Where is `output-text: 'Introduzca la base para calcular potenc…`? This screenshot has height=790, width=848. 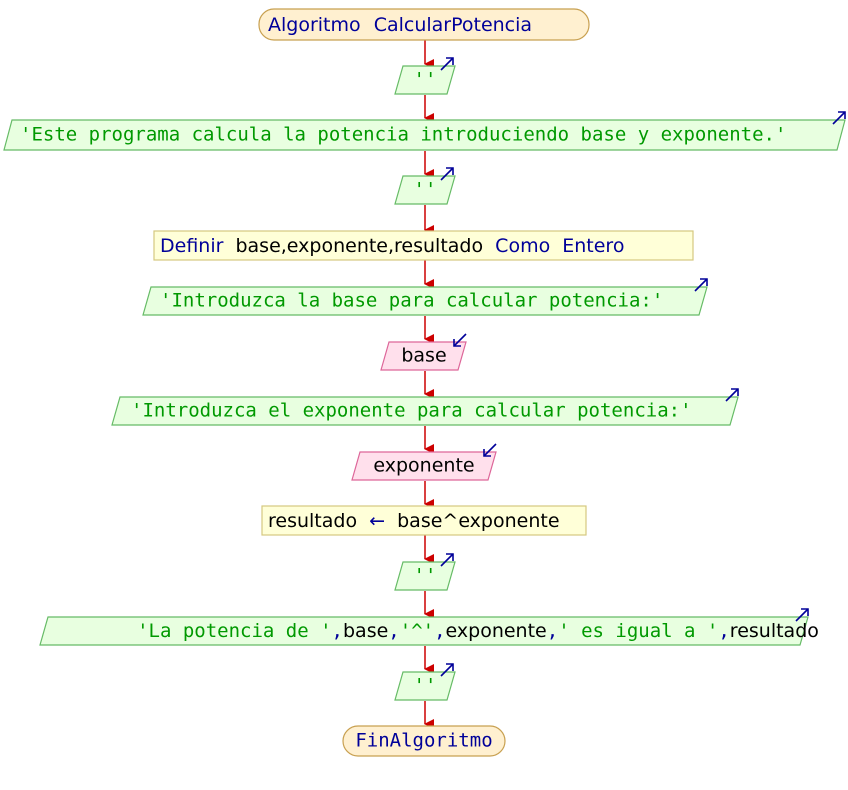 output-text: 'Introduzca la base para calcular potenc… is located at coordinates (411, 301).